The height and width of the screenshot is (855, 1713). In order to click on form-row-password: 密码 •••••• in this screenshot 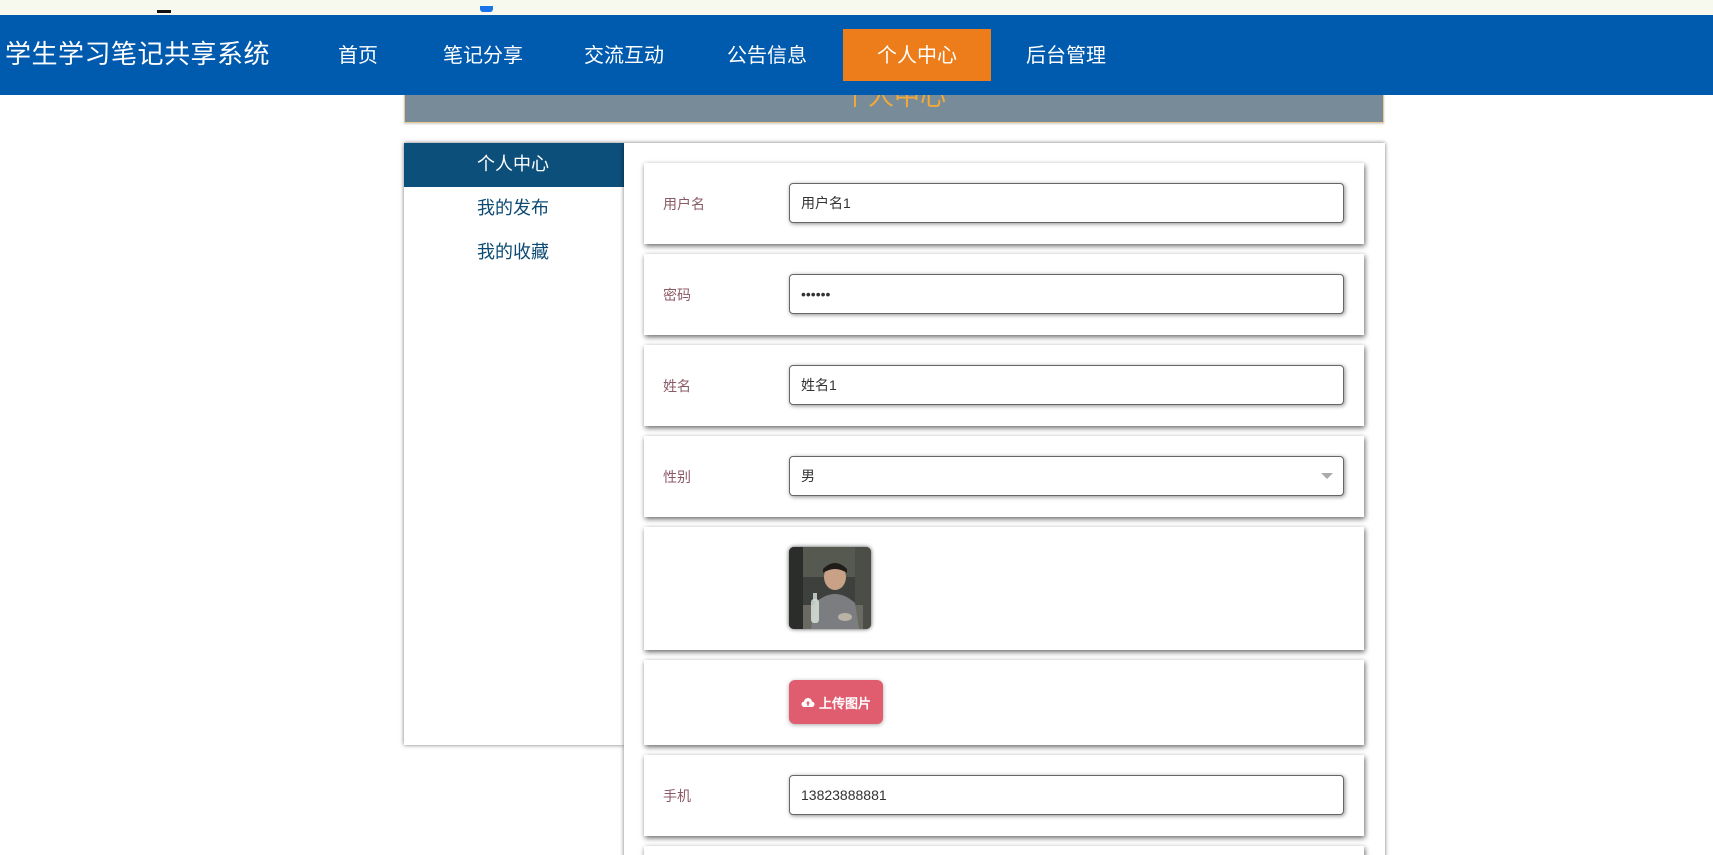, I will do `click(1004, 294)`.